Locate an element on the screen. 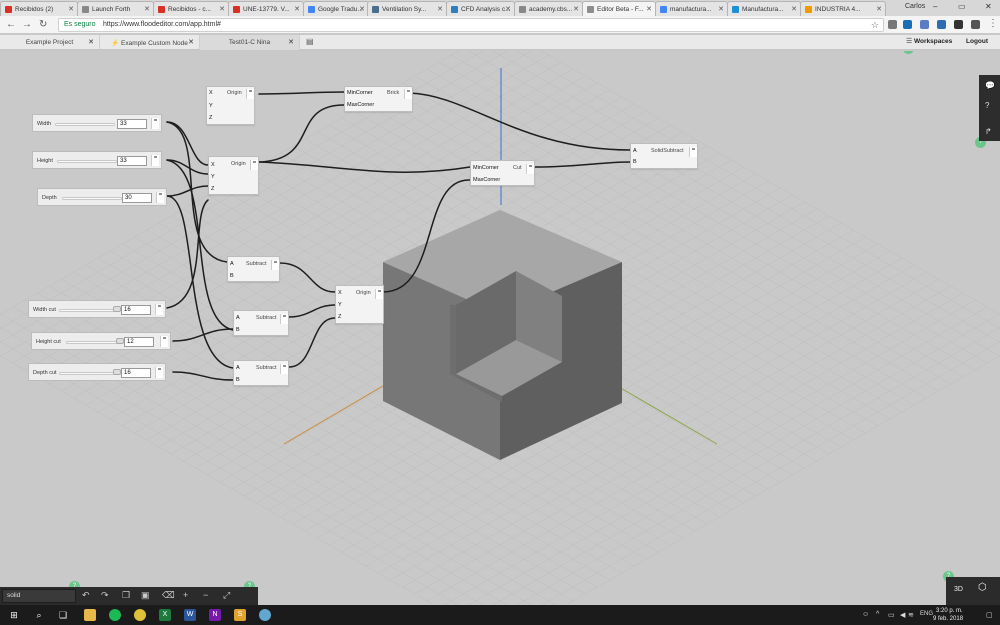  browser-tab: Manufactura... ✕ is located at coordinates (764, 8).